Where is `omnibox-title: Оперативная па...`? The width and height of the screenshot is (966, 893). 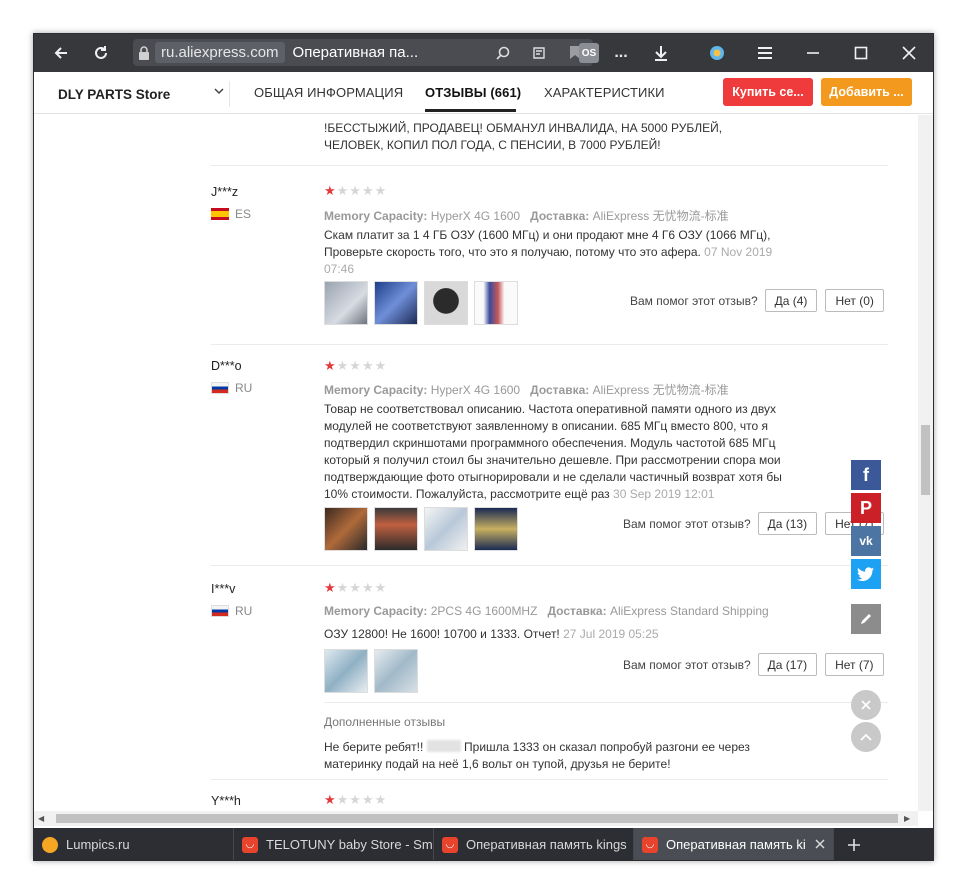 omnibox-title: Оперативная па... is located at coordinates (355, 52).